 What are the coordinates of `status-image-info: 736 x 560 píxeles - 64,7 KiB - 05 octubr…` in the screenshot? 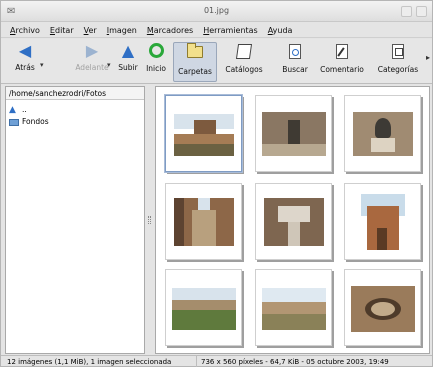 It's located at (295, 362).